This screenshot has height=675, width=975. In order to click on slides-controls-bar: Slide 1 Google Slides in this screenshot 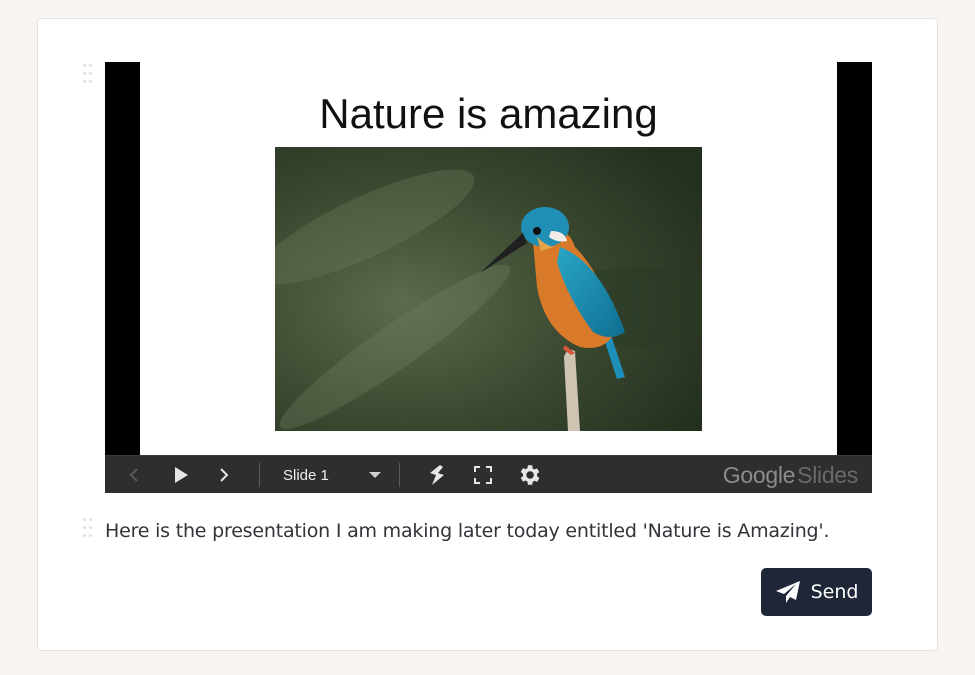, I will do `click(488, 474)`.